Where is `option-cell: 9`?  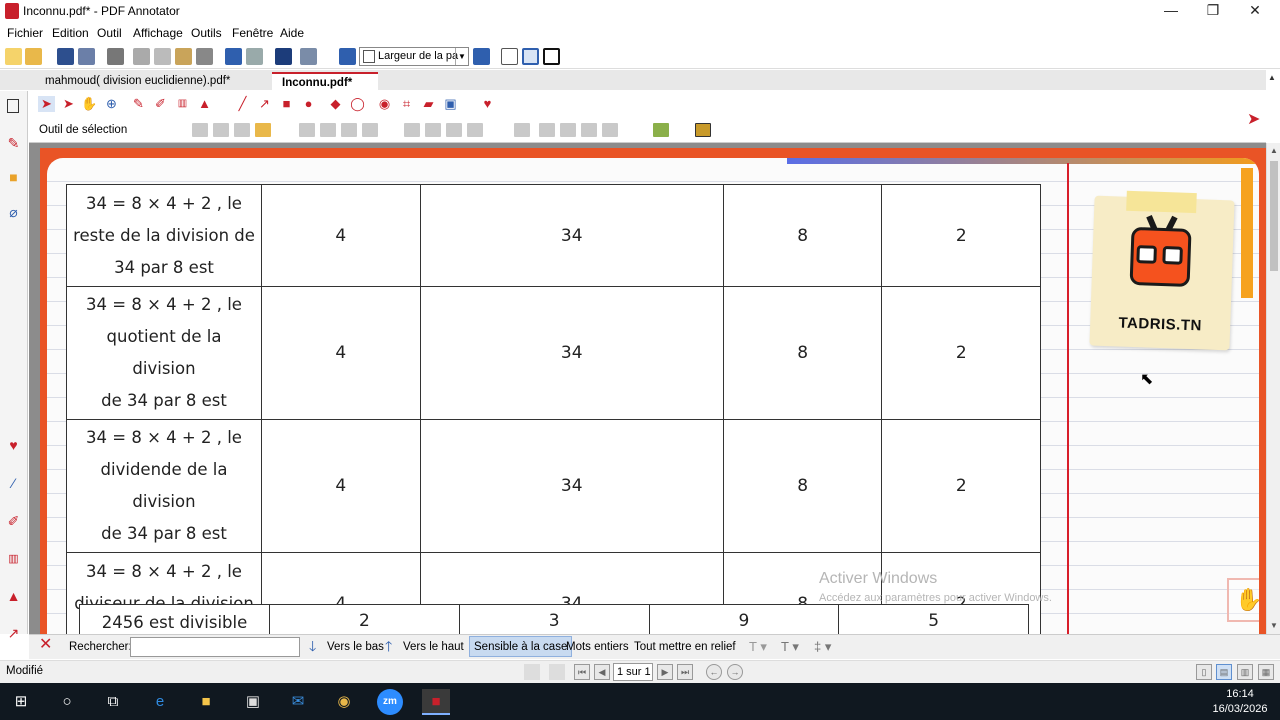
option-cell: 9 is located at coordinates (744, 619).